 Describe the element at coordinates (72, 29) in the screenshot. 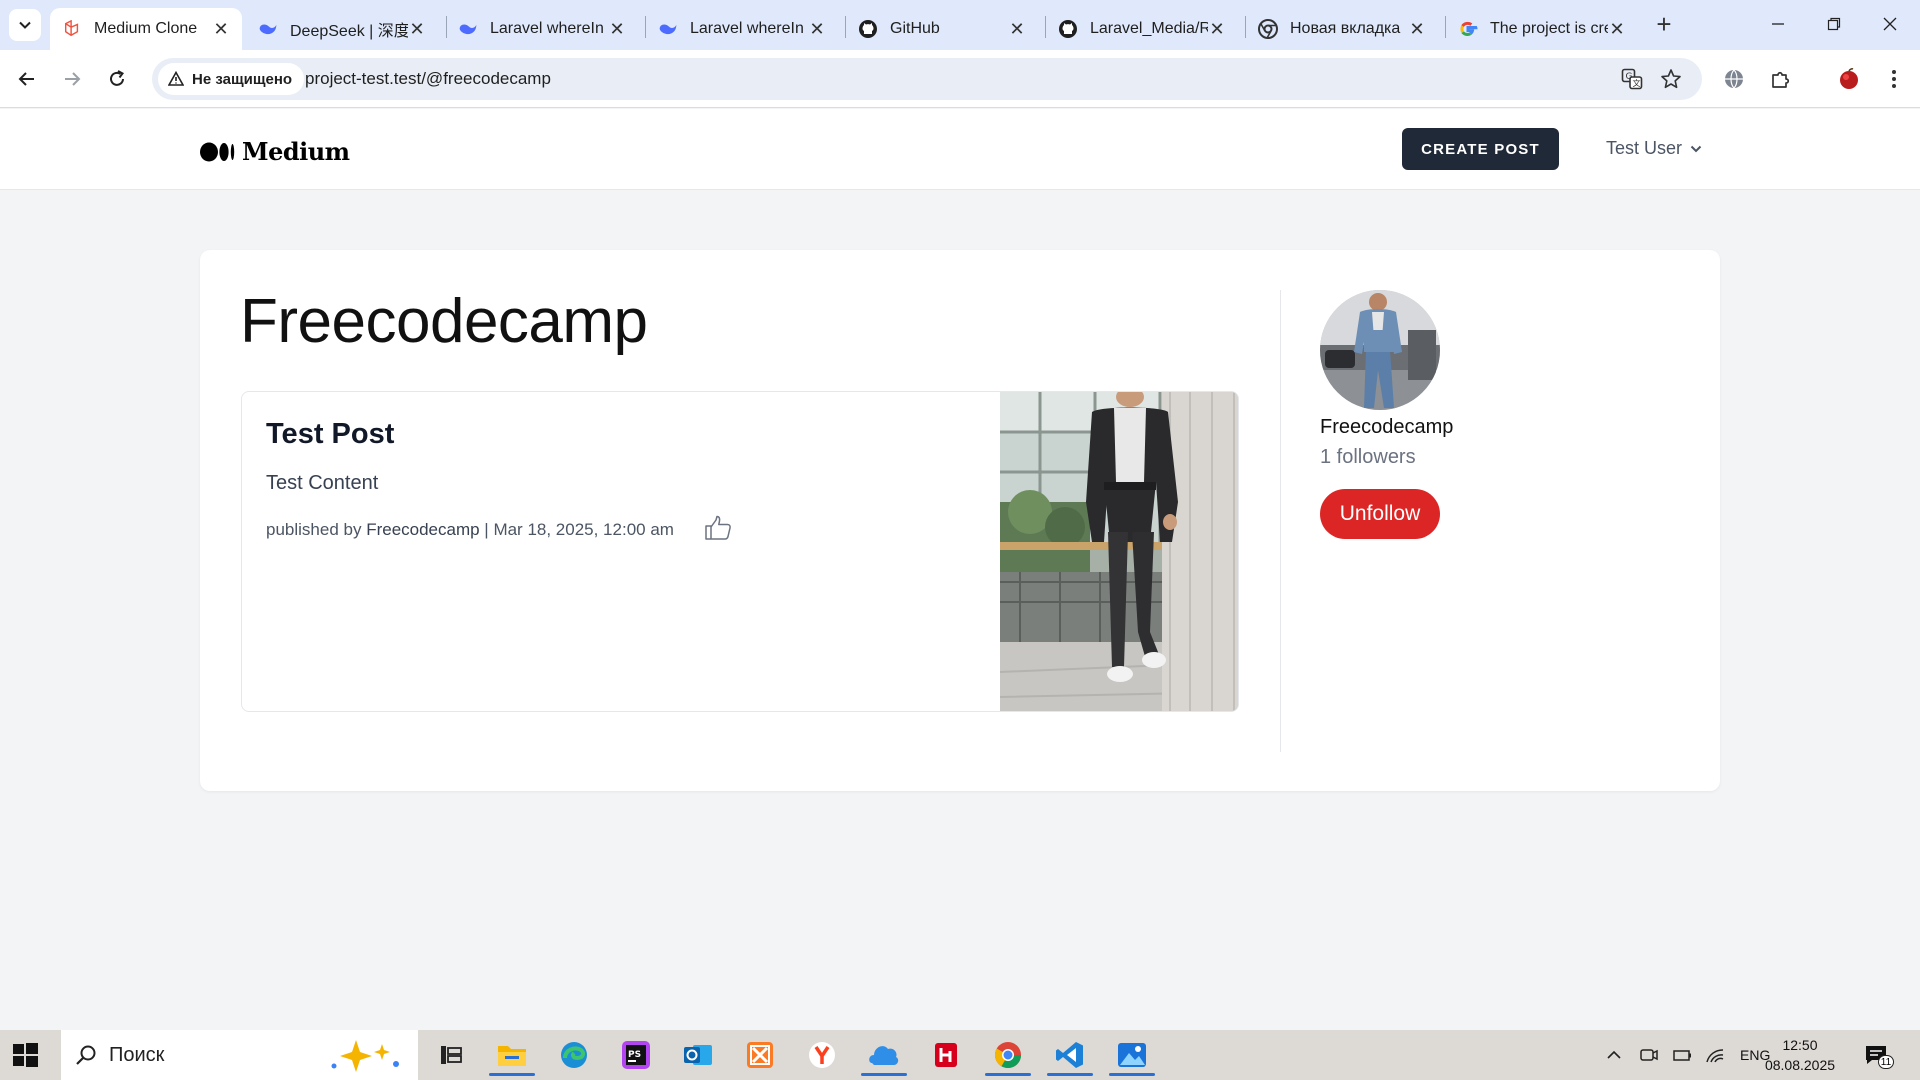

I see `laravel-icon` at that location.